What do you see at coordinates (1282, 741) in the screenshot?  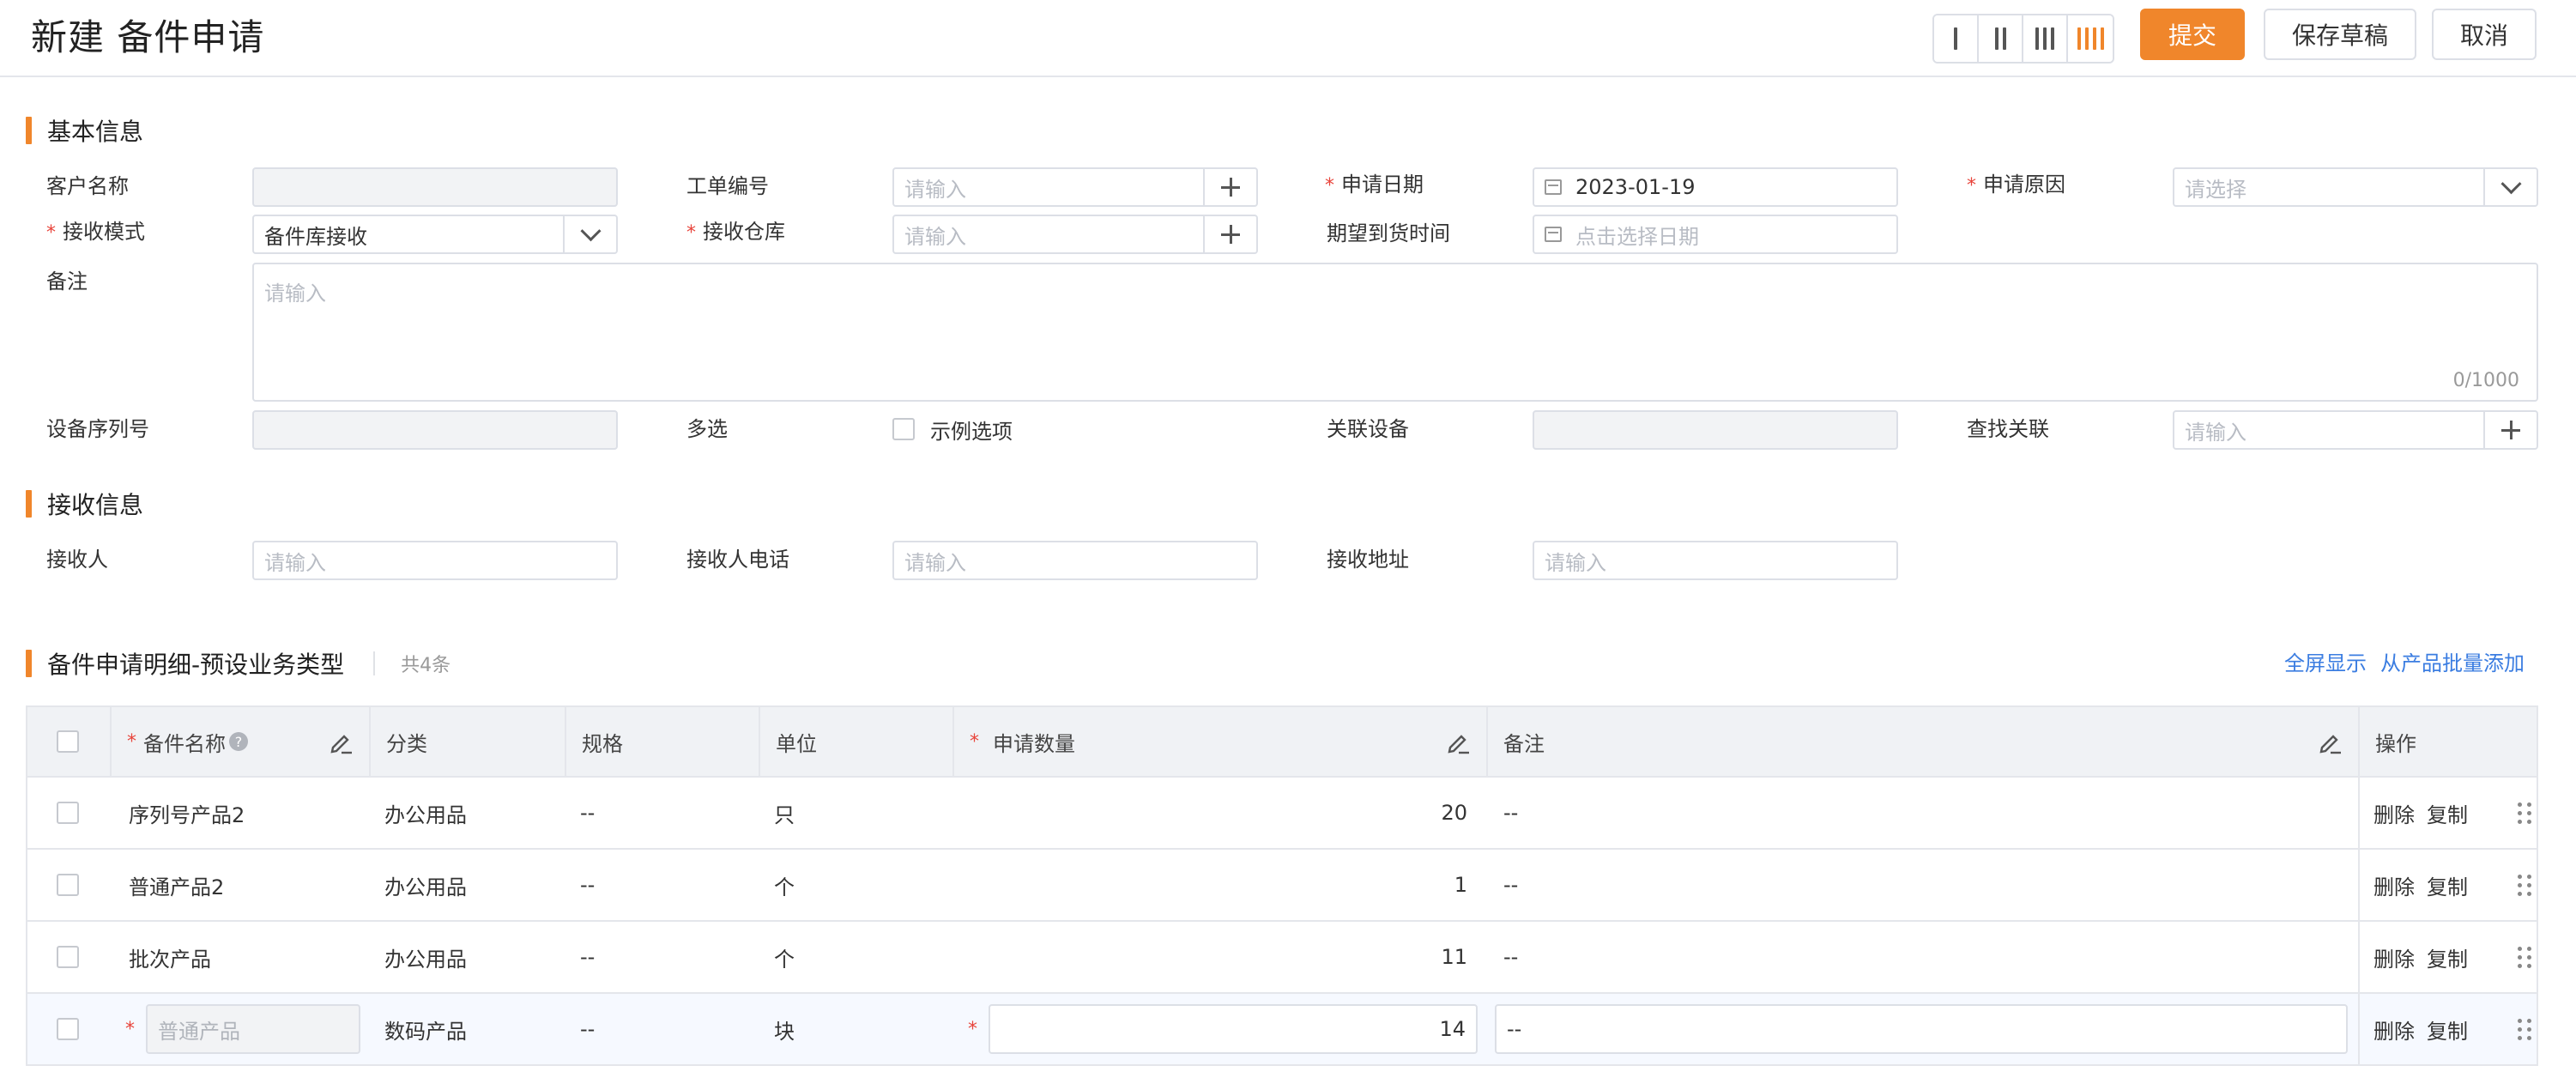 I see `table-header: * 备件名称 ? 分类 规格 单位 * 申请数量 备注 操作` at bounding box center [1282, 741].